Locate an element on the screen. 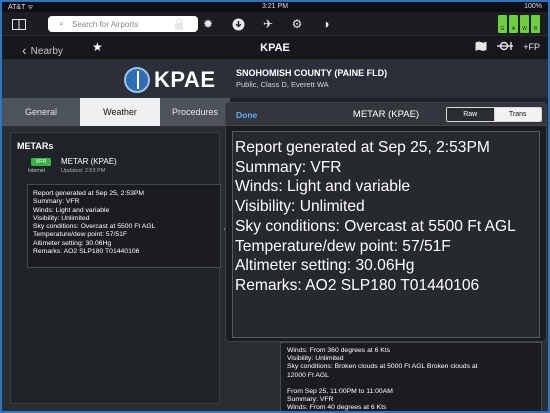  airport-runway-icon is located at coordinates (137, 80).